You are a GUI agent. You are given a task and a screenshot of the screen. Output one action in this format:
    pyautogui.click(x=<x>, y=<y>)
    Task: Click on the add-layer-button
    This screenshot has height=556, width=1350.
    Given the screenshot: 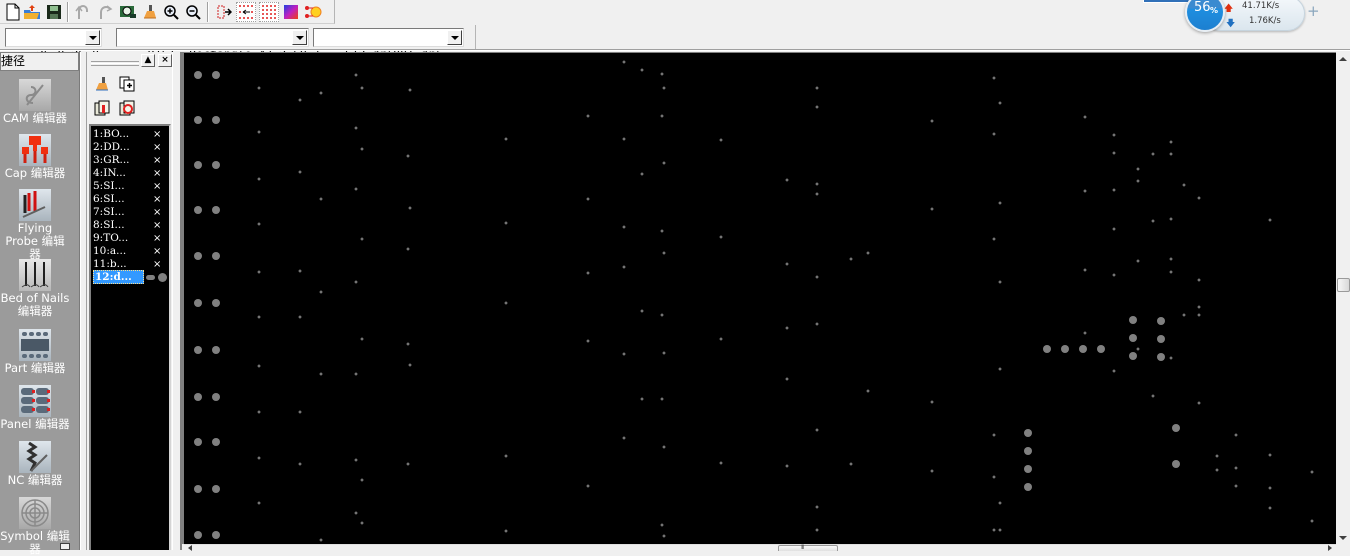 What is the action you would take?
    pyautogui.click(x=127, y=84)
    